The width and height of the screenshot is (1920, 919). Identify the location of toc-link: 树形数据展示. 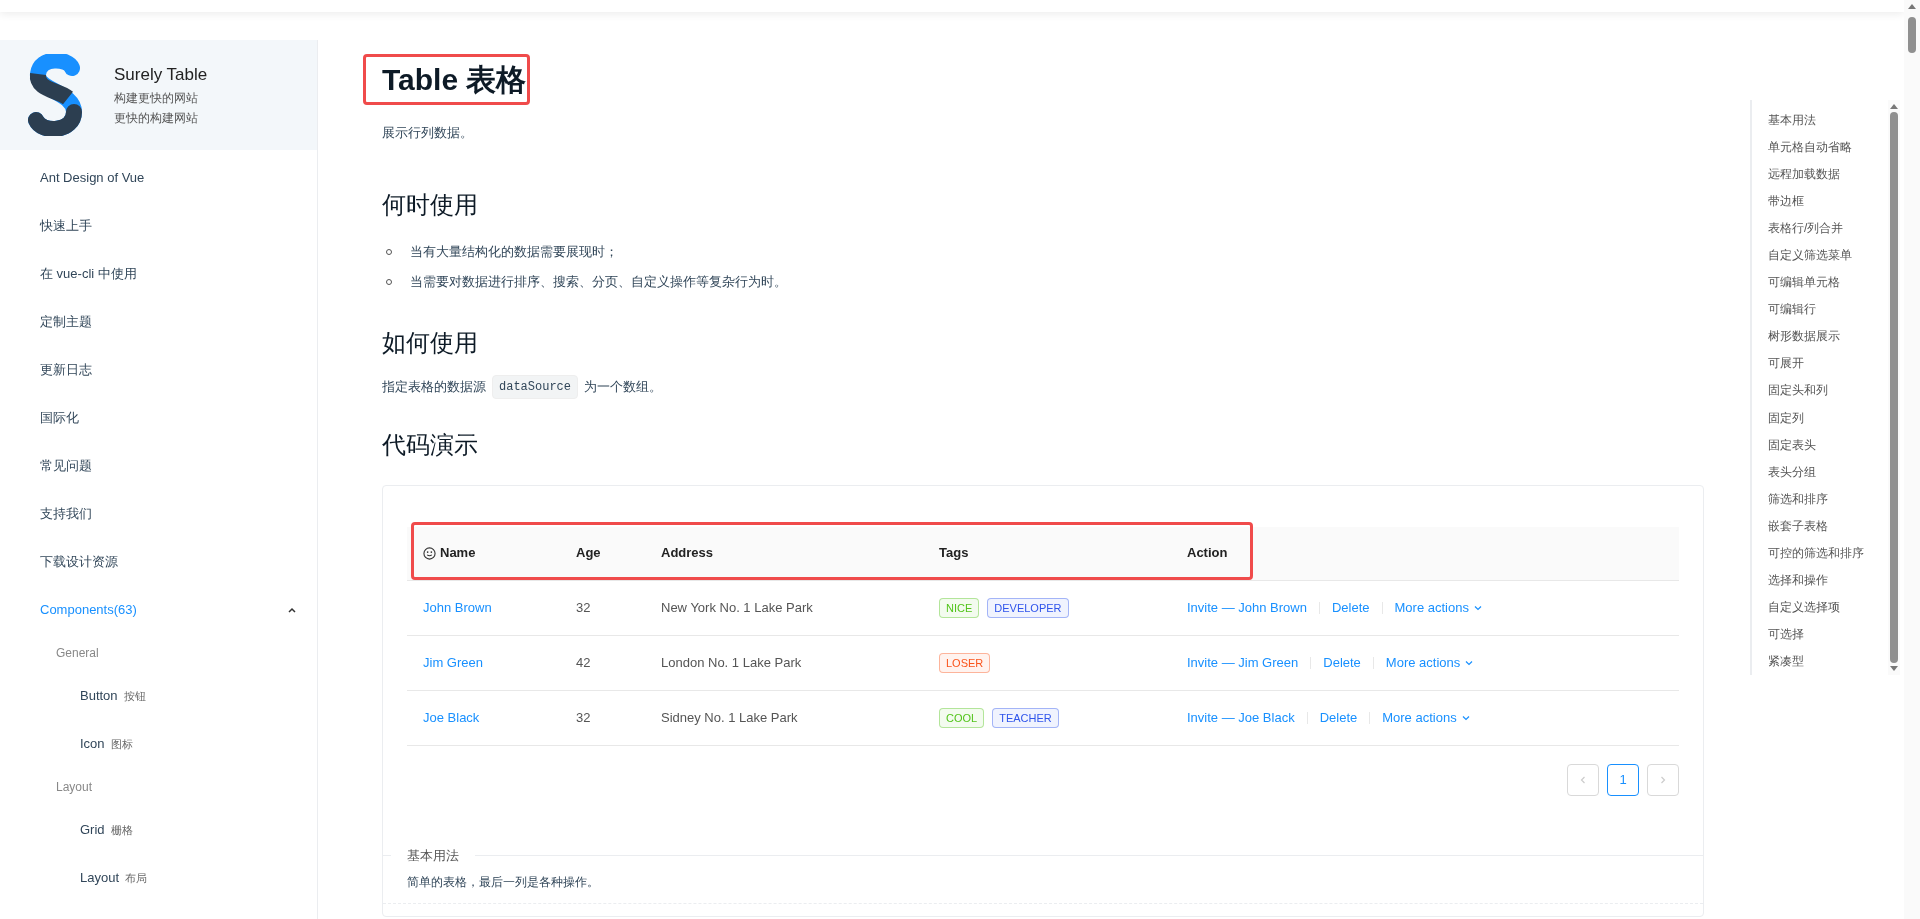
(1804, 336).